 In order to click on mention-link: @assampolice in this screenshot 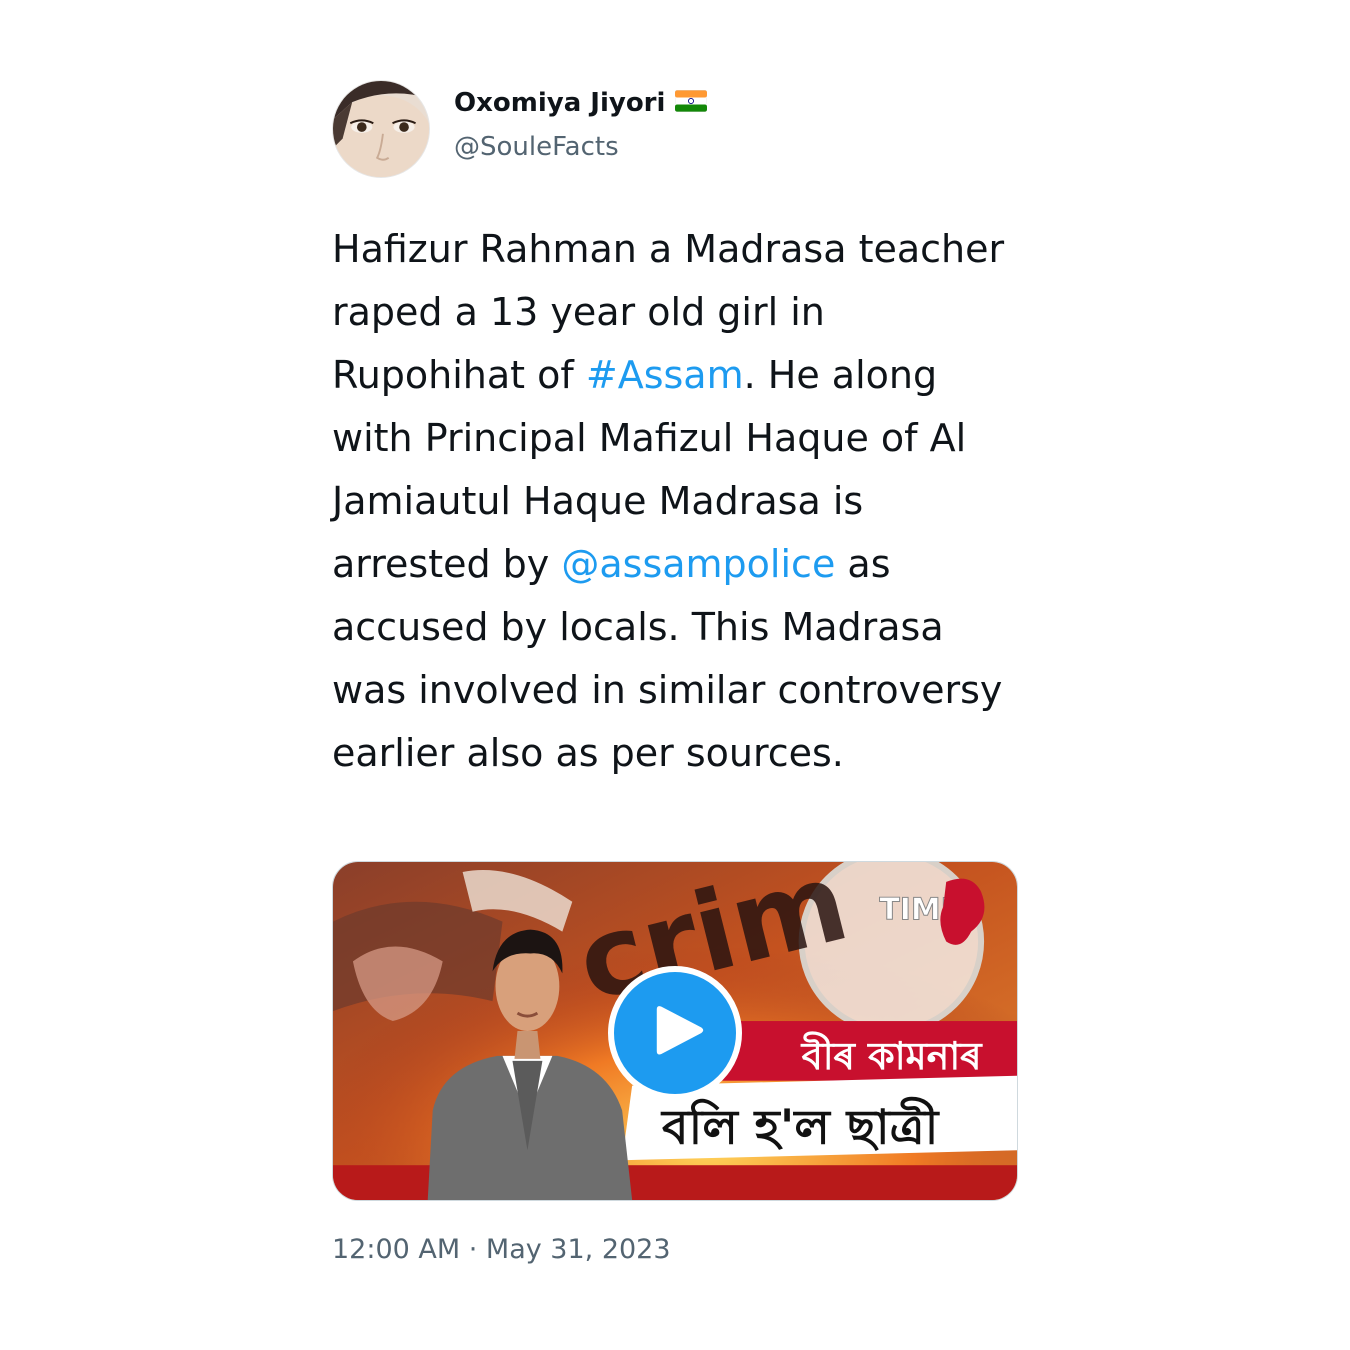, I will do `click(698, 564)`.